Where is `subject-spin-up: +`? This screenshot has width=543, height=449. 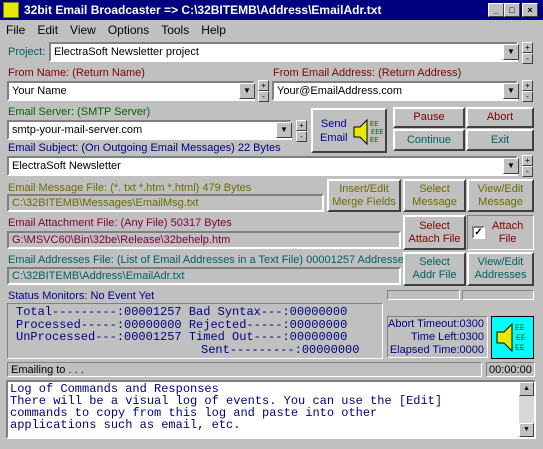
subject-spin-up: + is located at coordinates (527, 160).